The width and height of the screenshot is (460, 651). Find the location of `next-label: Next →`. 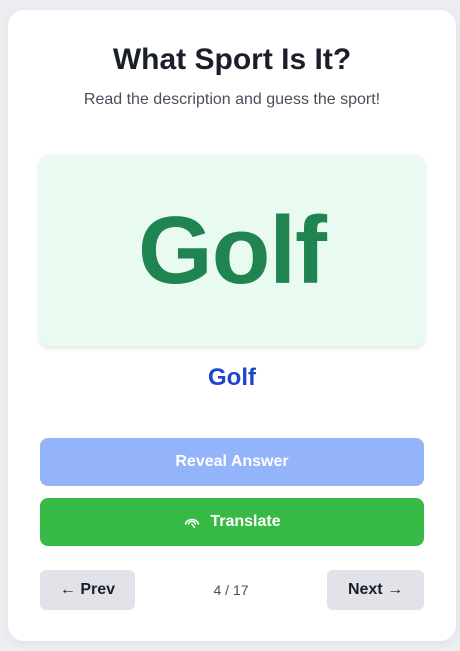

next-label: Next → is located at coordinates (375, 589).